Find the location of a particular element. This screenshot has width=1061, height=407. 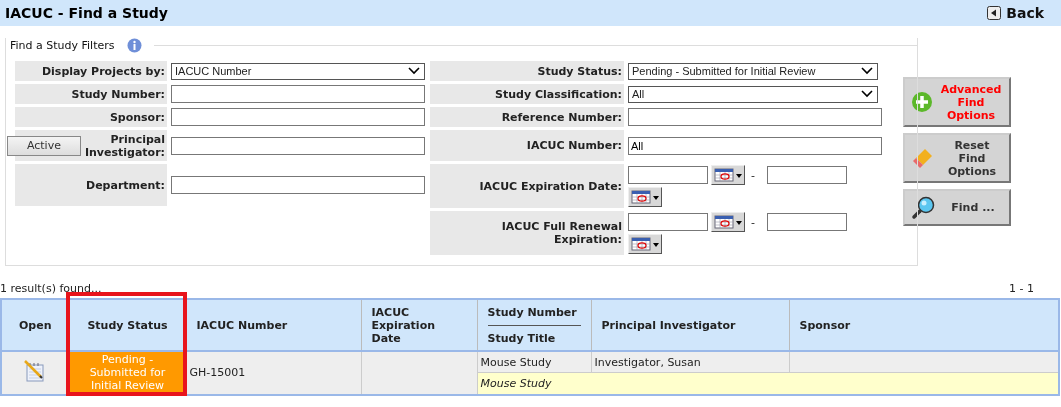

field-label: Reference Number: is located at coordinates (561, 117).